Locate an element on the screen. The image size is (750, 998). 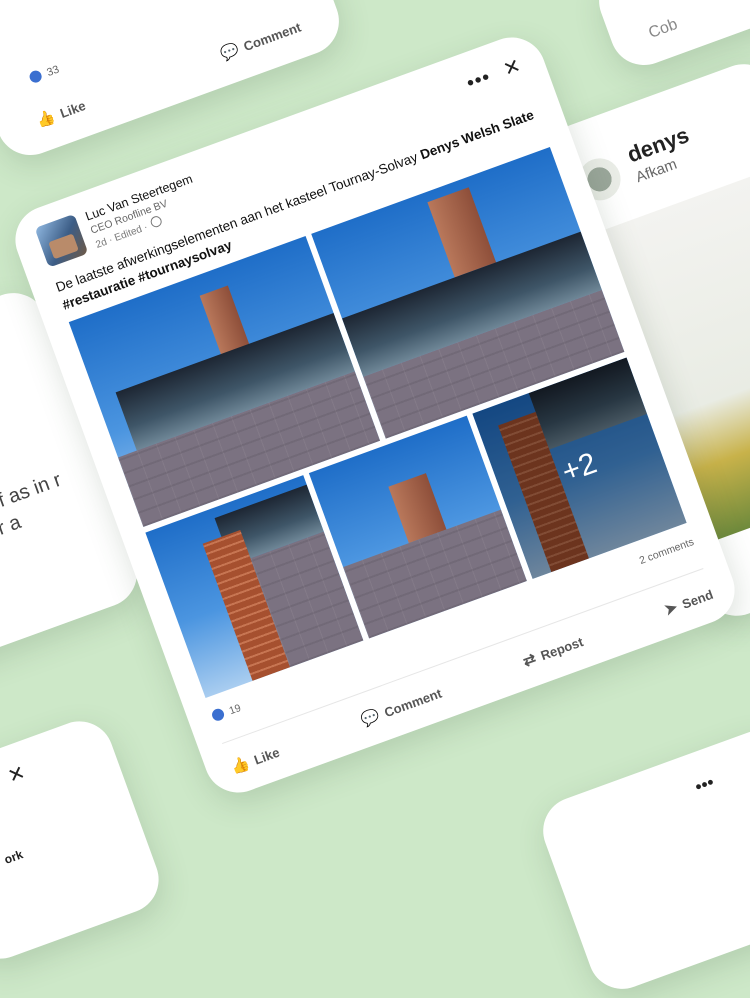
bottom-right-card: ••• is located at coordinates (641, 859).